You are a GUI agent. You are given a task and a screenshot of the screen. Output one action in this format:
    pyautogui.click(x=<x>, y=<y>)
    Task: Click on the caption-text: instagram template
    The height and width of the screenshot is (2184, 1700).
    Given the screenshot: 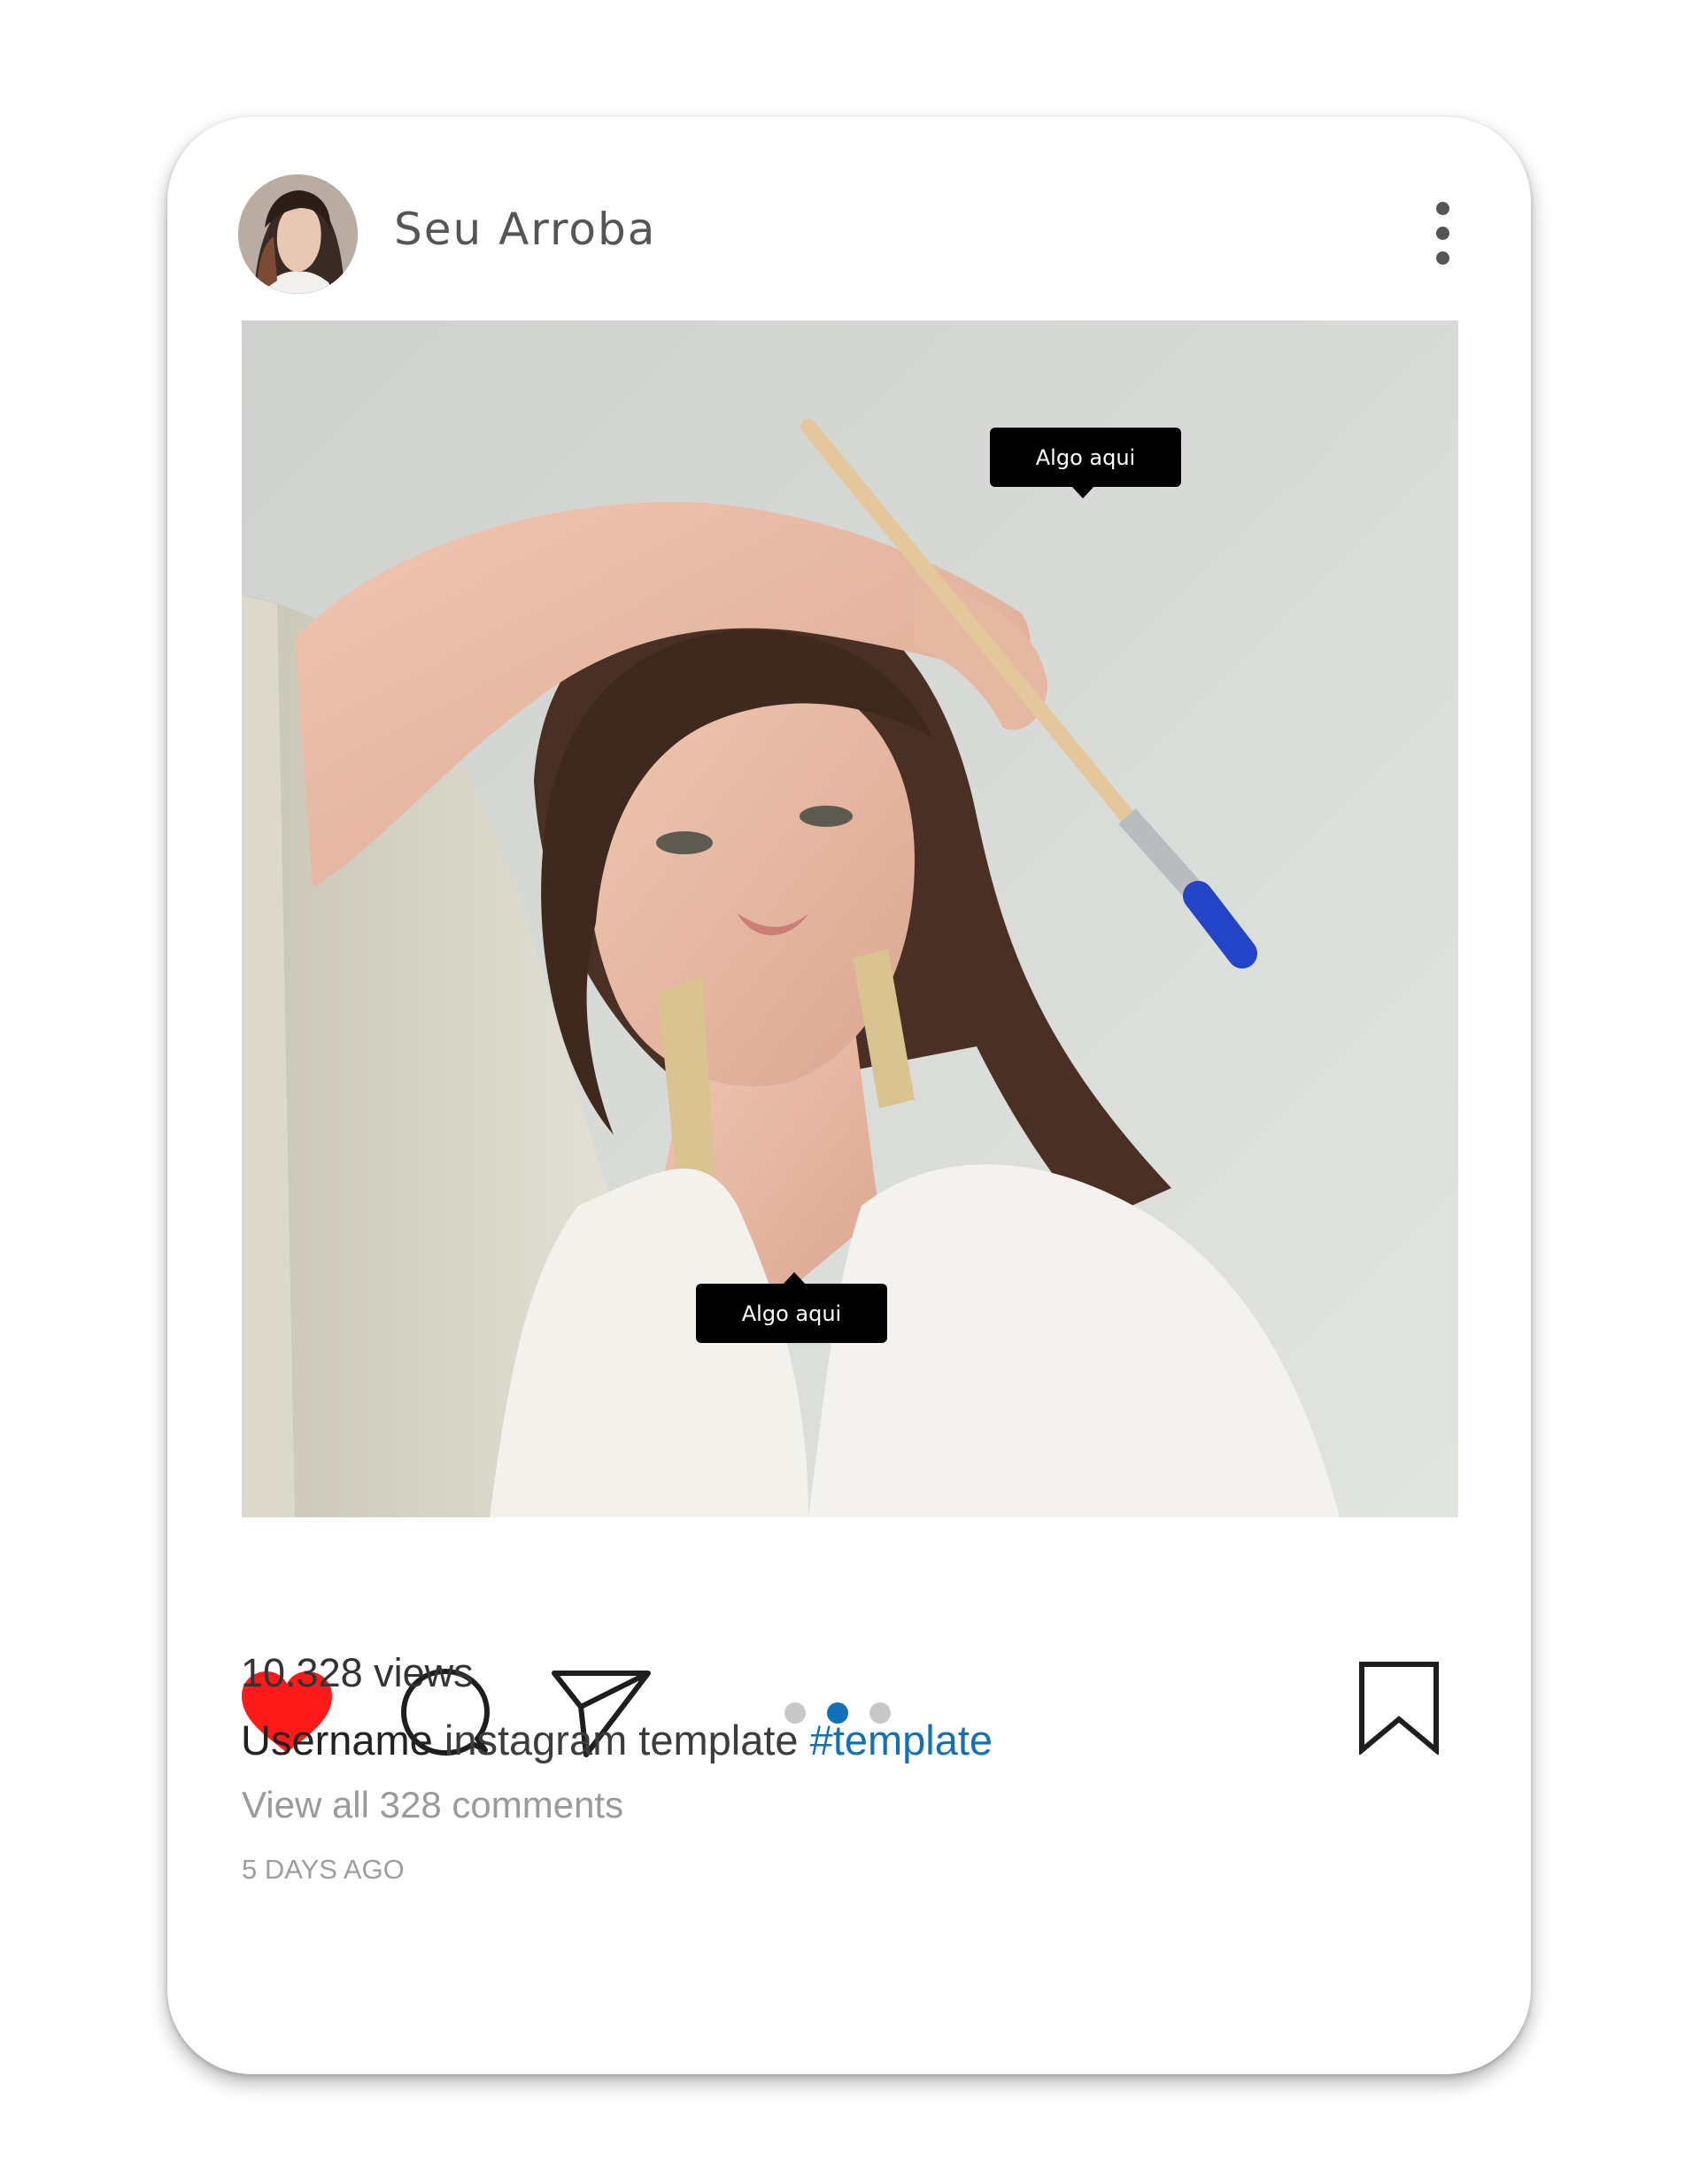 What is the action you would take?
    pyautogui.click(x=621, y=1740)
    